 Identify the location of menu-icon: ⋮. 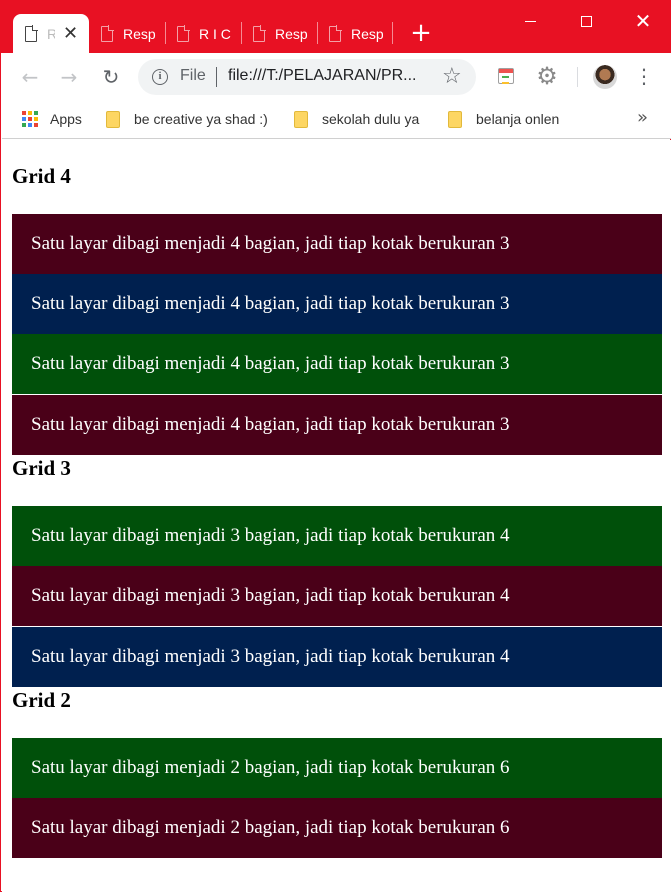
(644, 76).